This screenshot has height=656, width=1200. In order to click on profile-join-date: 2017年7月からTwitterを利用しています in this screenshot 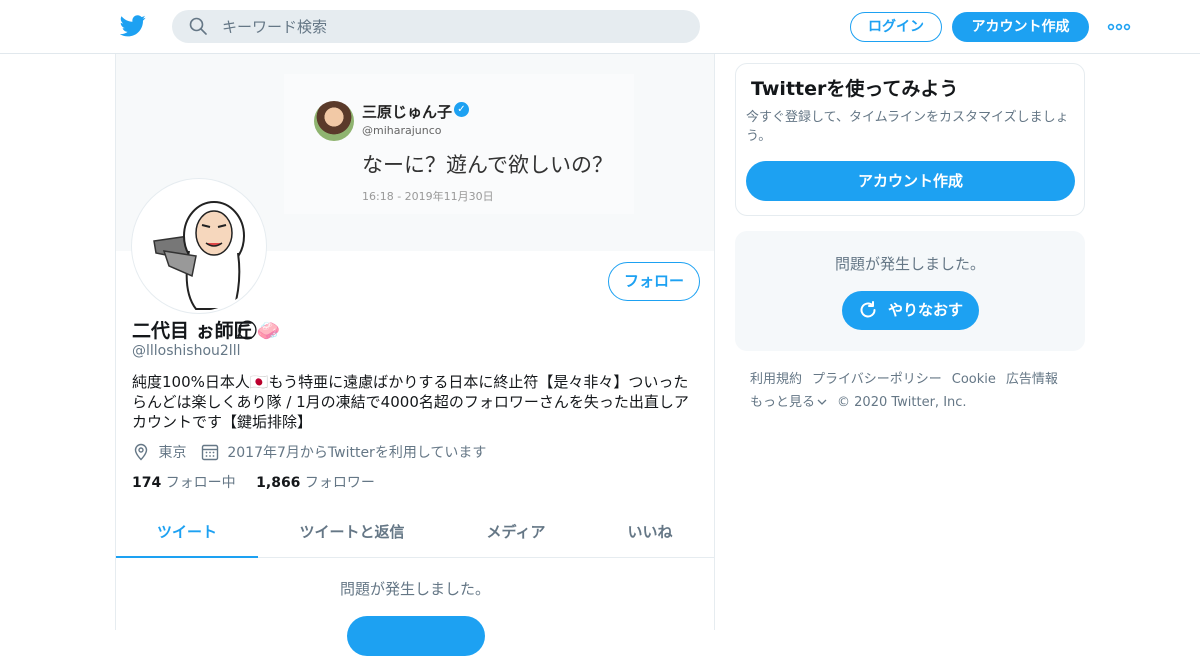, I will do `click(357, 453)`.